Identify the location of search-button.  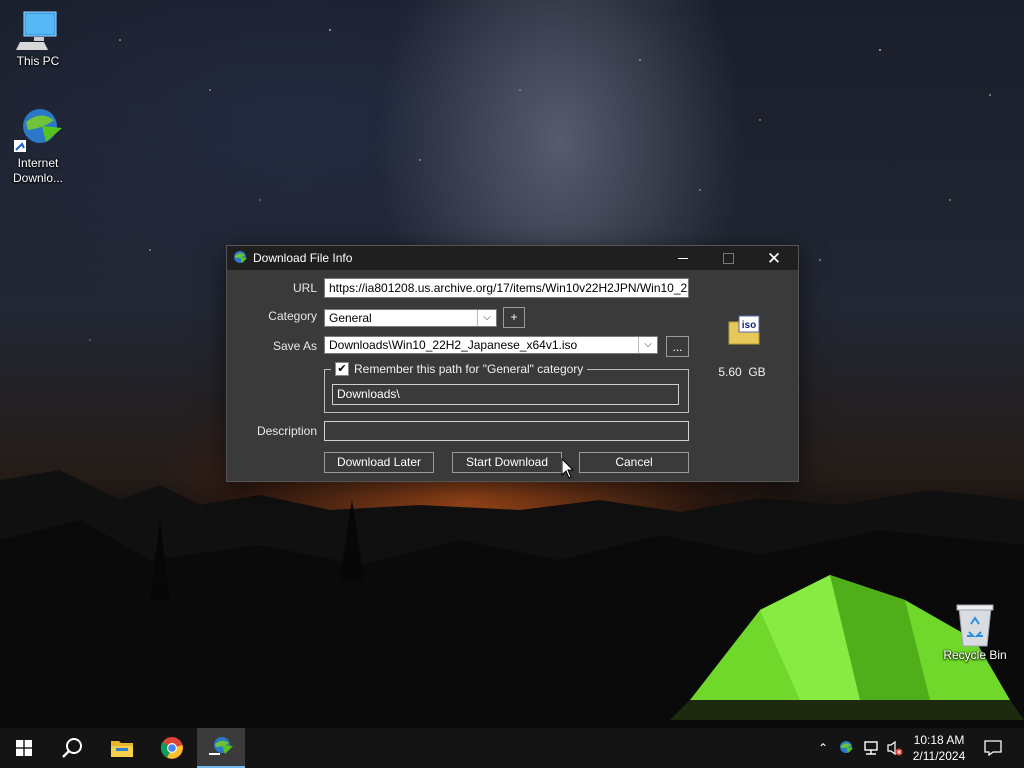
(72, 748).